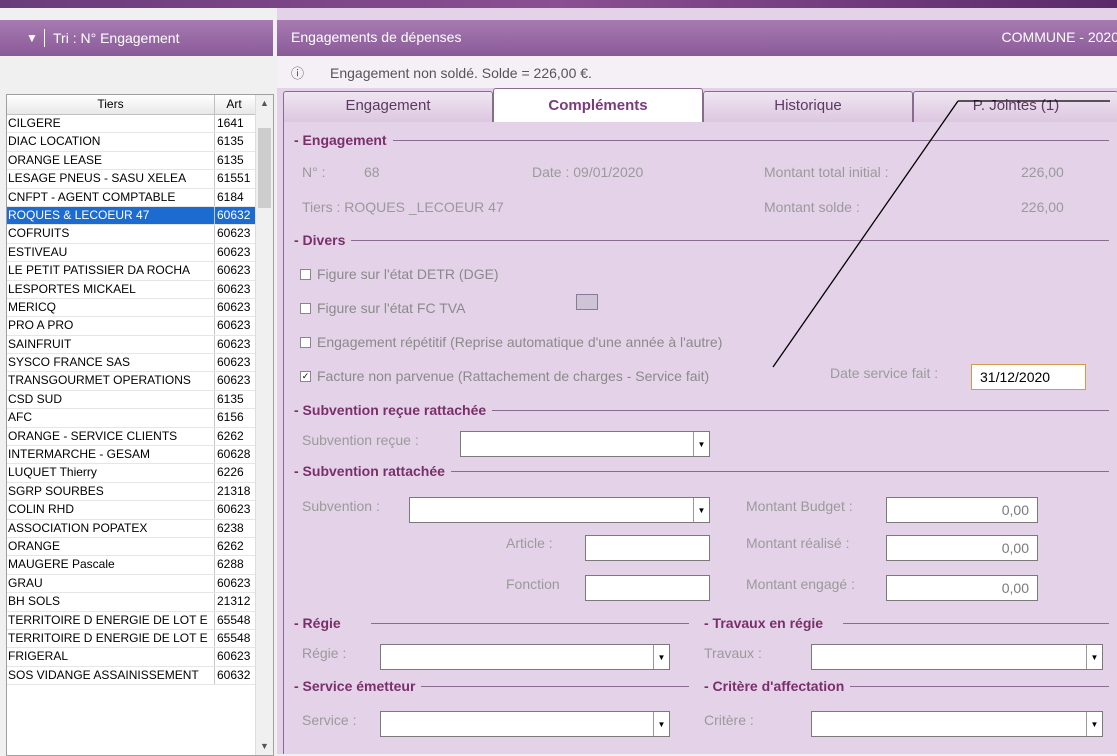 This screenshot has height=756, width=1117. I want to click on tab-engagement: Engagement, so click(388, 106).